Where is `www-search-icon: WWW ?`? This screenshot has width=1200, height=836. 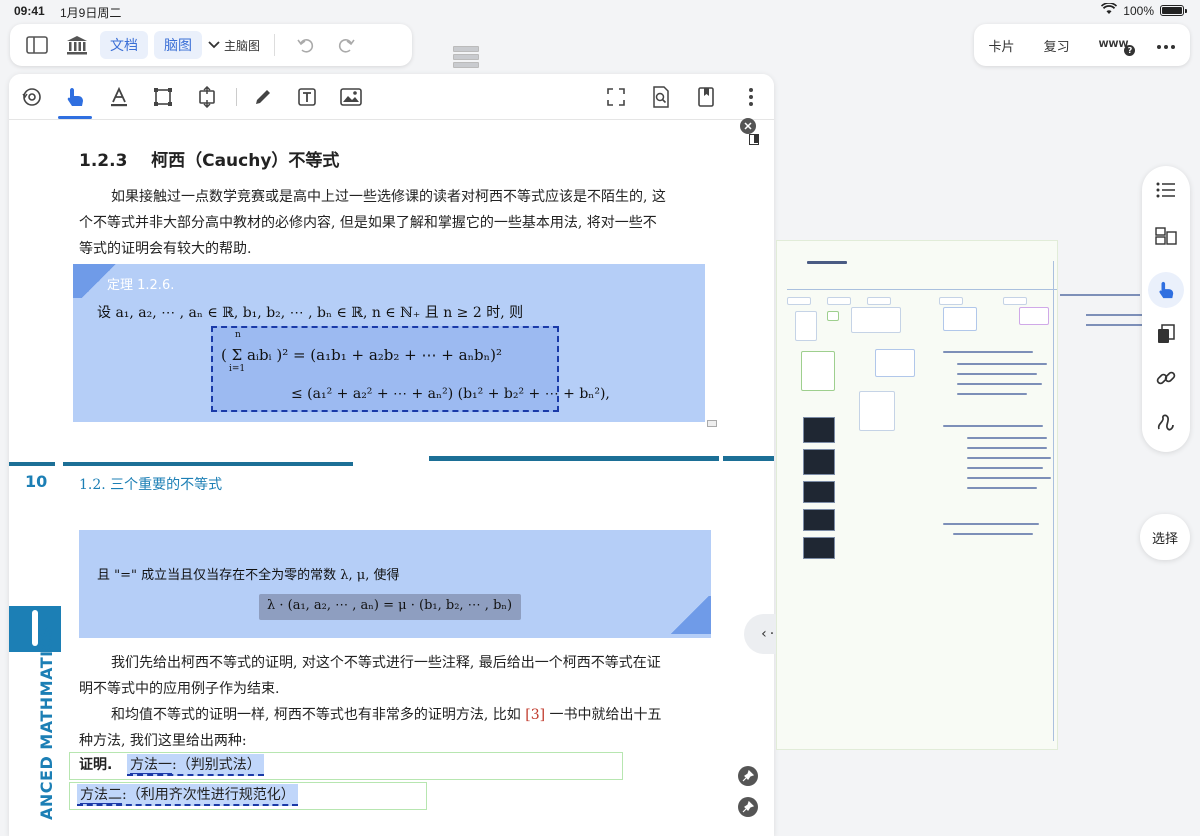
www-search-icon: WWW ? is located at coordinates (1117, 48).